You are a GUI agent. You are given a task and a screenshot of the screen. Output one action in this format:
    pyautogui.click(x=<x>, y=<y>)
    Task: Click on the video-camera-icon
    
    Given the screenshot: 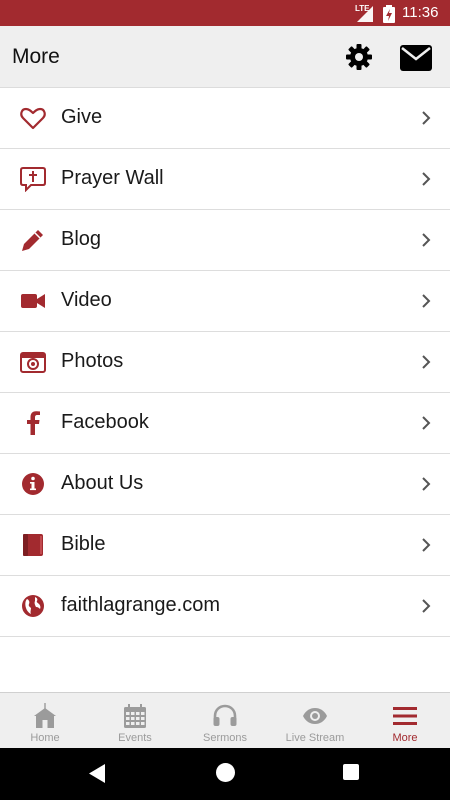 What is the action you would take?
    pyautogui.click(x=33, y=301)
    